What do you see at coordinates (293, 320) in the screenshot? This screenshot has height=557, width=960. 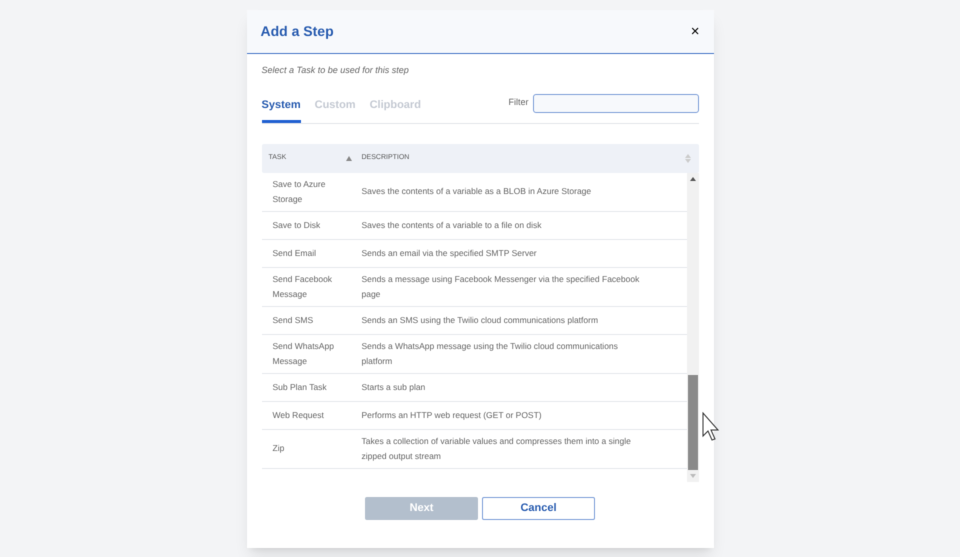 I see `table-cell-text: Send SMS` at bounding box center [293, 320].